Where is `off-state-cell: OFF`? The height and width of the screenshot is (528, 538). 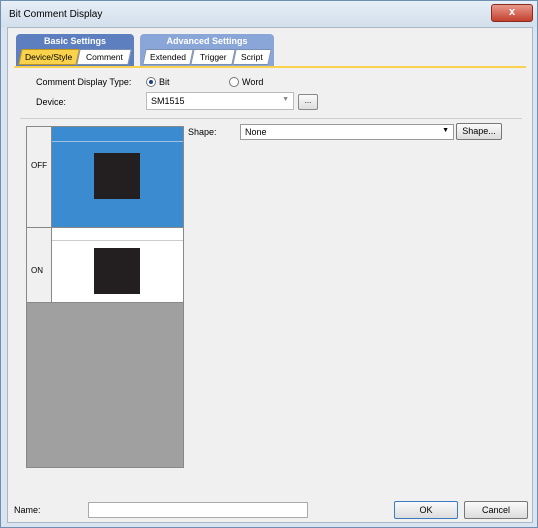
off-state-cell: OFF is located at coordinates (39, 177).